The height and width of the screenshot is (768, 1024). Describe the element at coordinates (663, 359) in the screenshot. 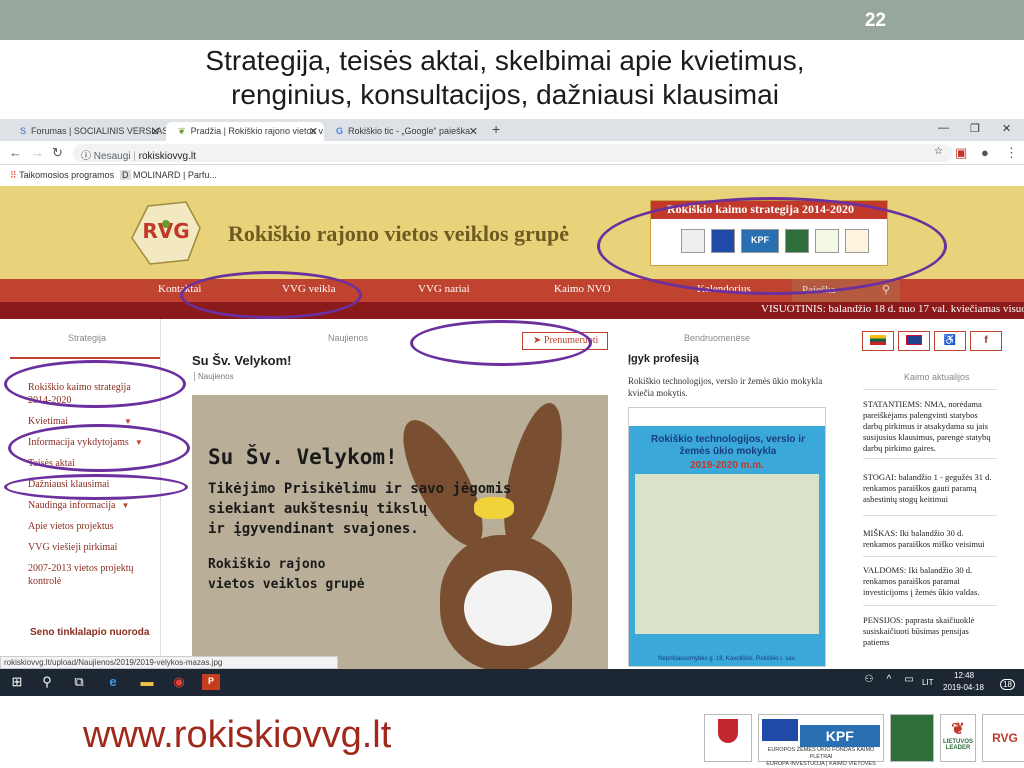

I see `community-title: Įgyk profesiją` at that location.